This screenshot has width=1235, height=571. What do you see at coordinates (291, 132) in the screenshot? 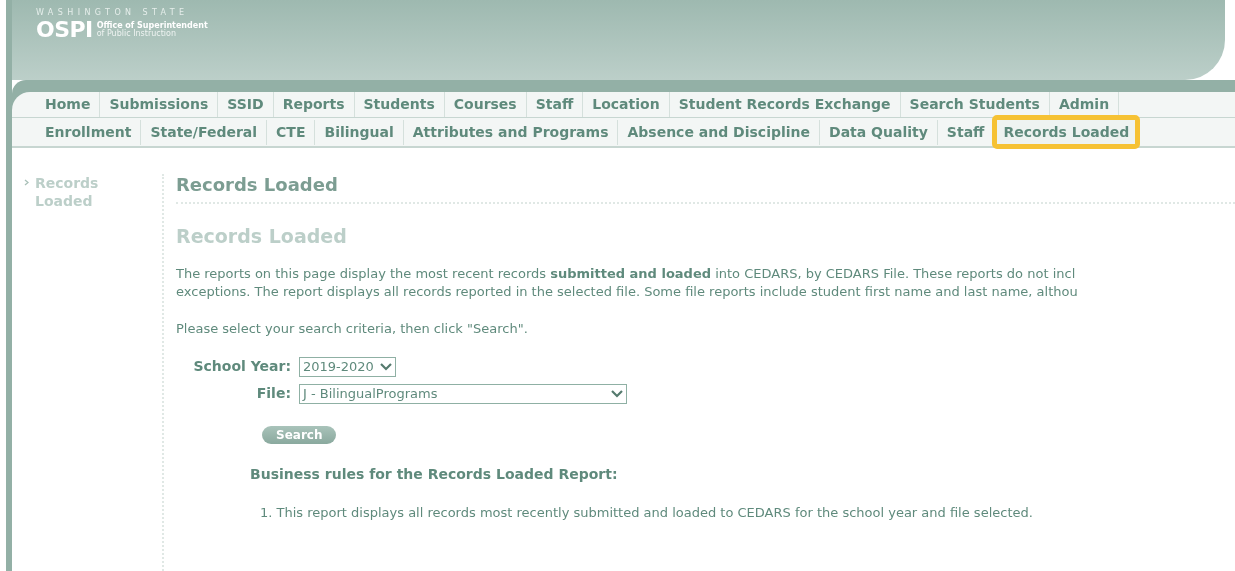
I see `sub-nav-tab: CTE` at bounding box center [291, 132].